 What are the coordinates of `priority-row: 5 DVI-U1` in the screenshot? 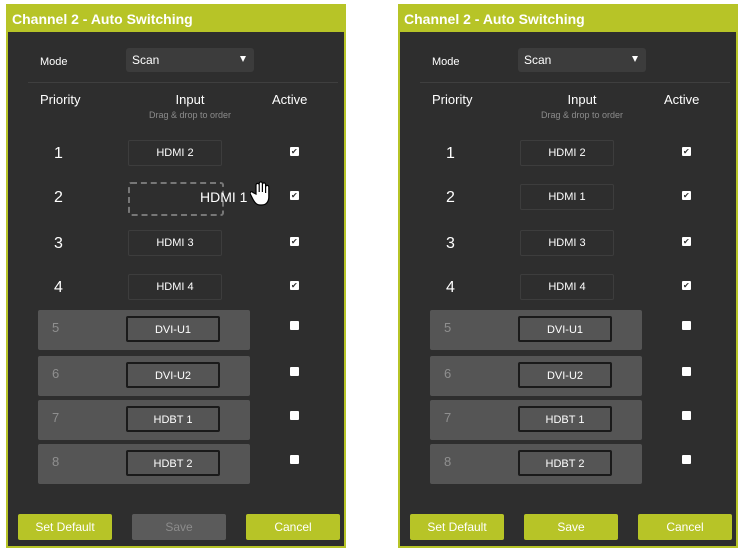 It's located at (560, 330).